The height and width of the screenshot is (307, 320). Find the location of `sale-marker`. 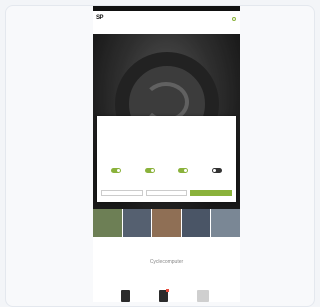

sale-marker is located at coordinates (167, 290).